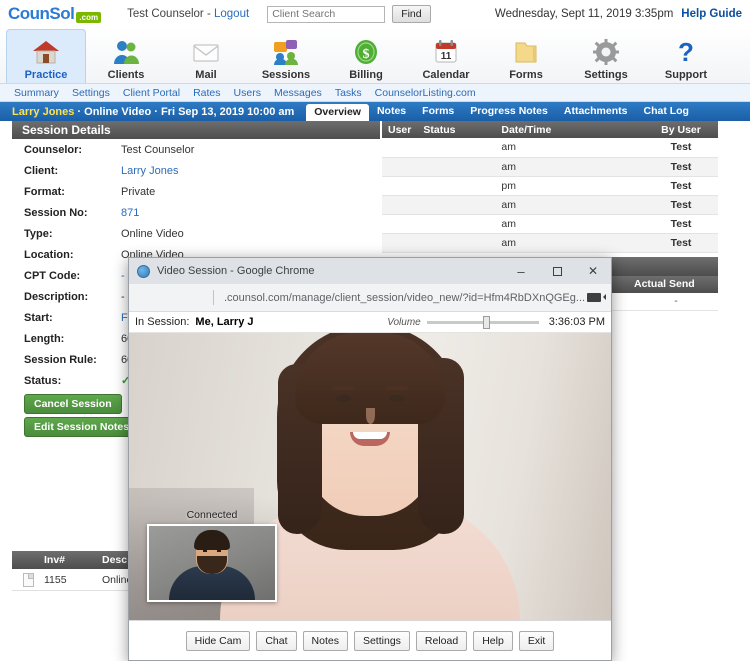  Describe the element at coordinates (509, 111) in the screenshot. I see `tab-progress-notes: Progress Notes` at that location.